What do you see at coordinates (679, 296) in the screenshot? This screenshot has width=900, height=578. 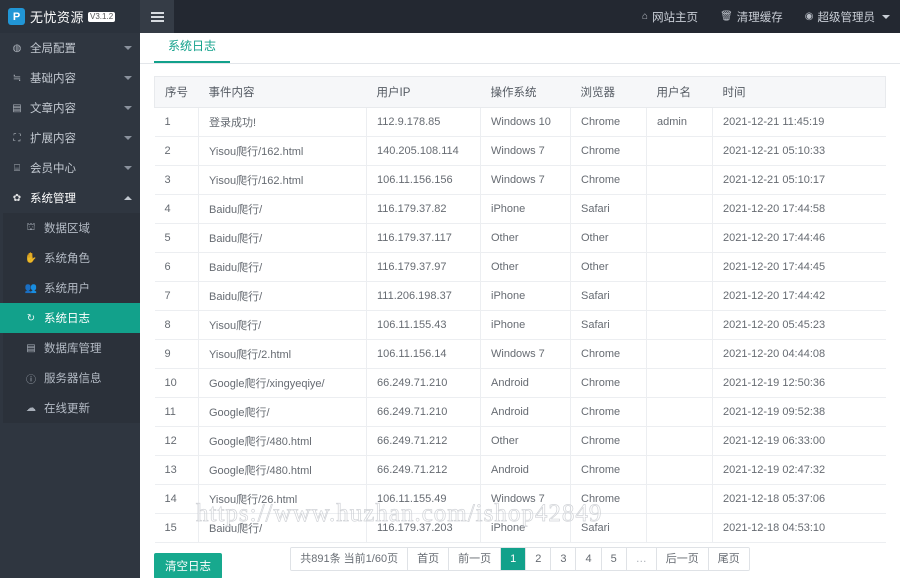 I see `table-cell-r6-c5` at bounding box center [679, 296].